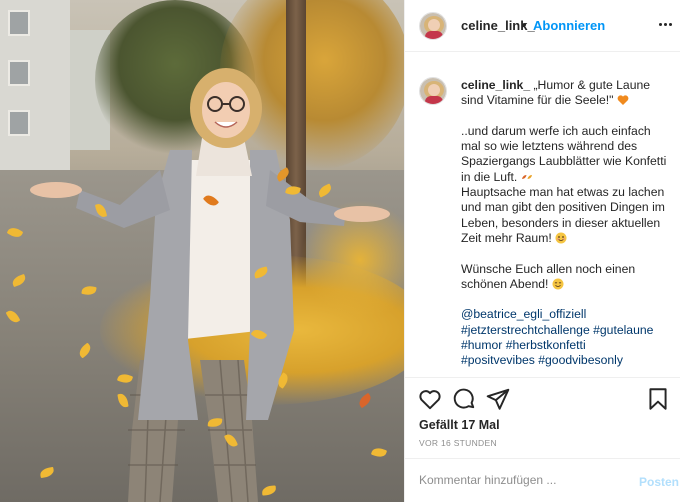  What do you see at coordinates (458, 443) in the screenshot?
I see `post-timestamp: VOR 16 STUNDEN` at bounding box center [458, 443].